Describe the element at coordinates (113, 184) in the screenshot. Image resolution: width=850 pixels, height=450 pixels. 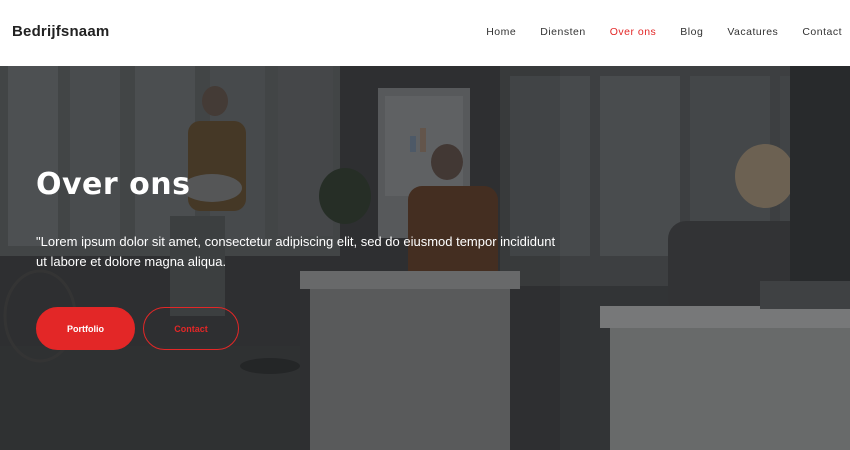
I see `page-title: Over ons` at that location.